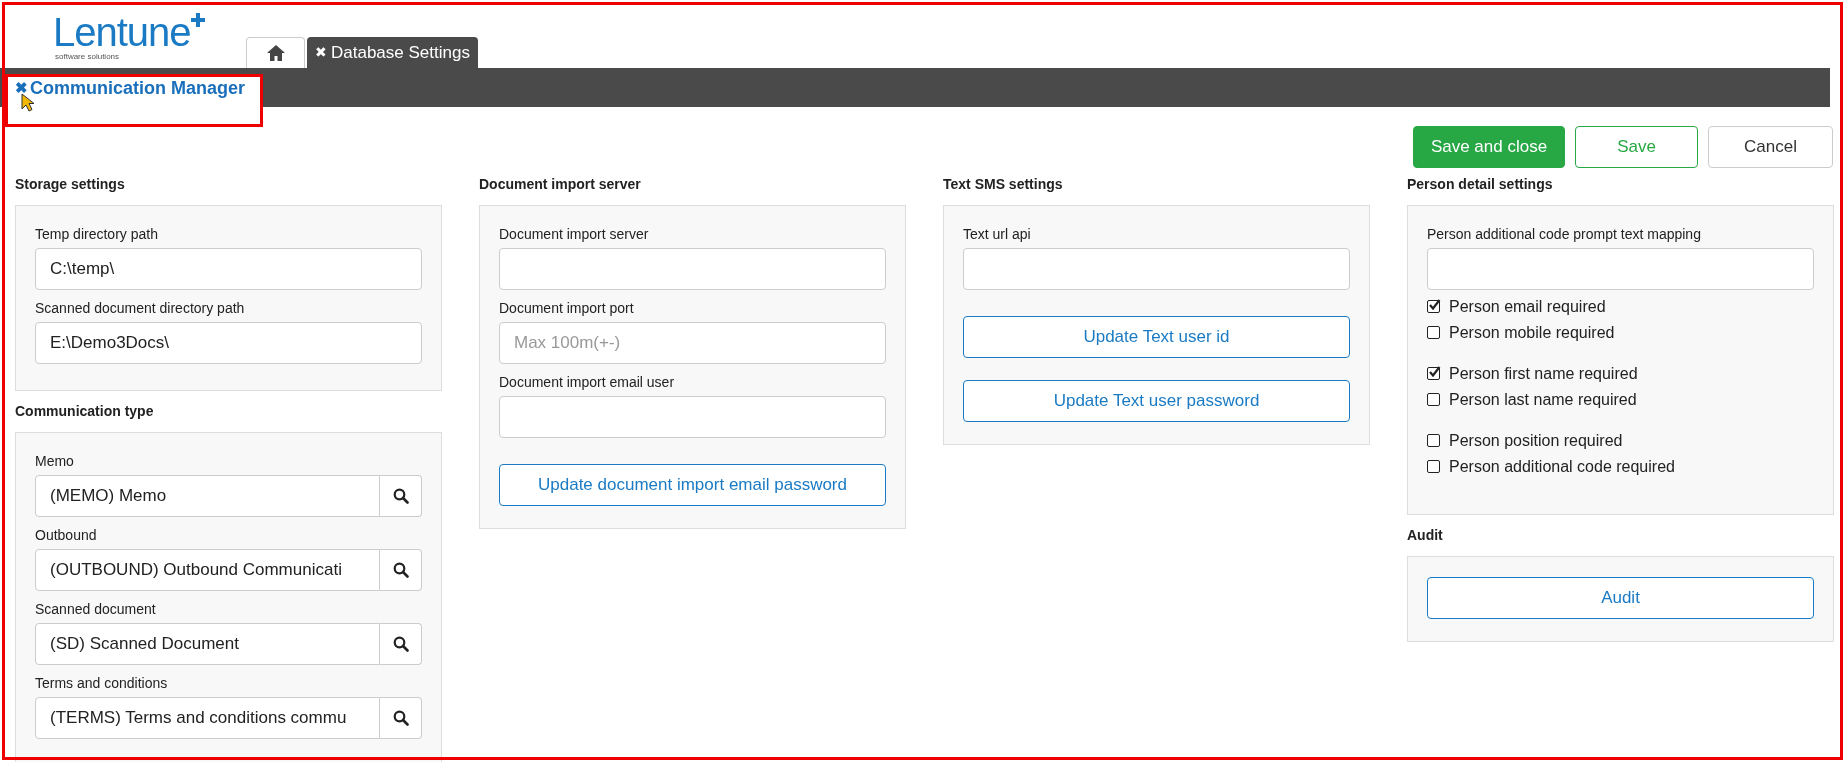 The image size is (1846, 762). What do you see at coordinates (122, 32) in the screenshot?
I see `logo-wordmark: Lentune` at bounding box center [122, 32].